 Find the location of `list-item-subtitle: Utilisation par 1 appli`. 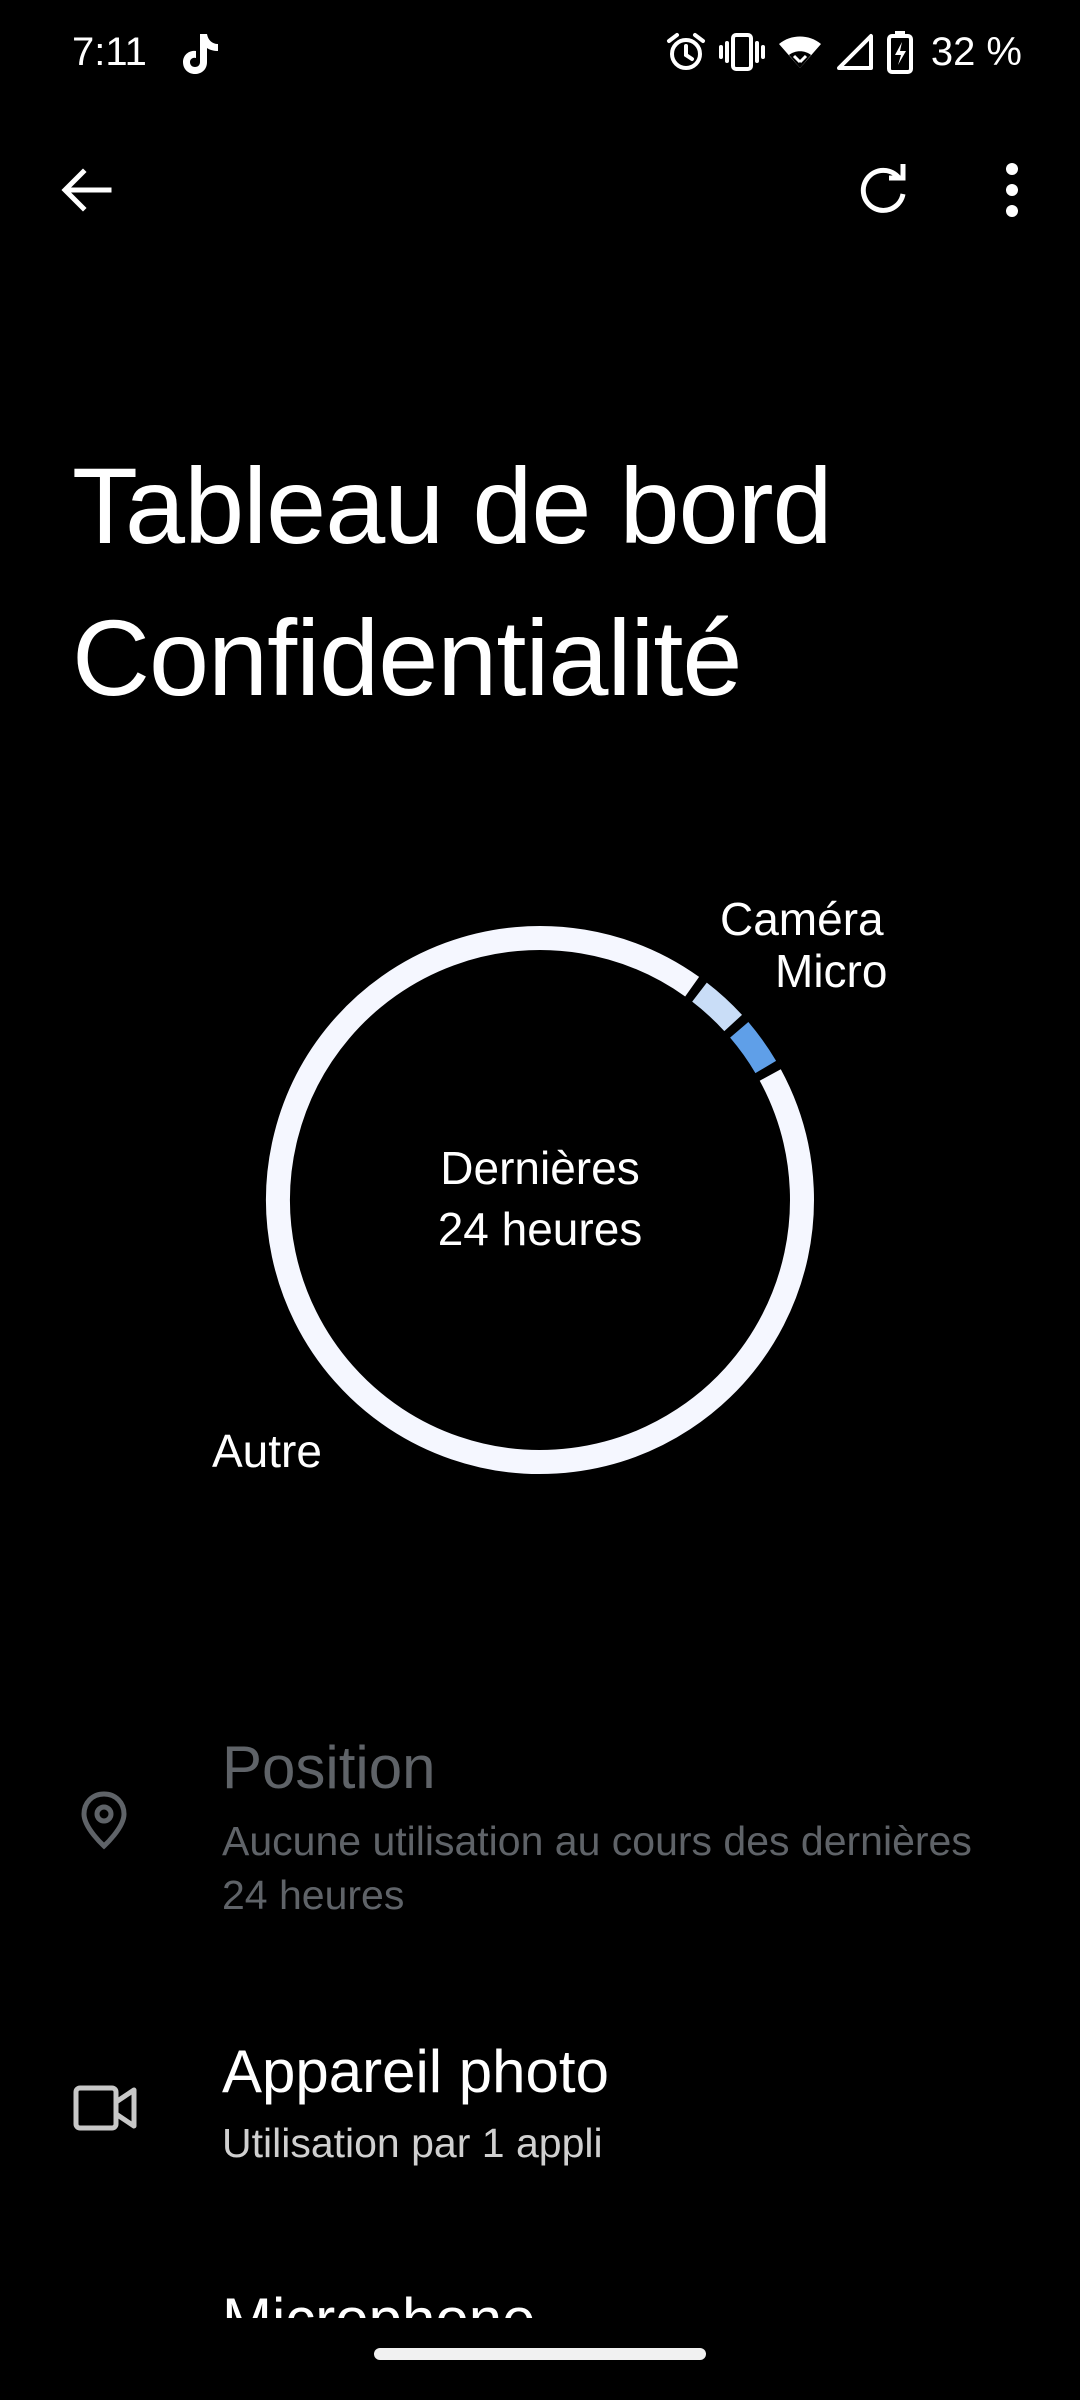

list-item-subtitle: Utilisation par 1 appli is located at coordinates (412, 2143).